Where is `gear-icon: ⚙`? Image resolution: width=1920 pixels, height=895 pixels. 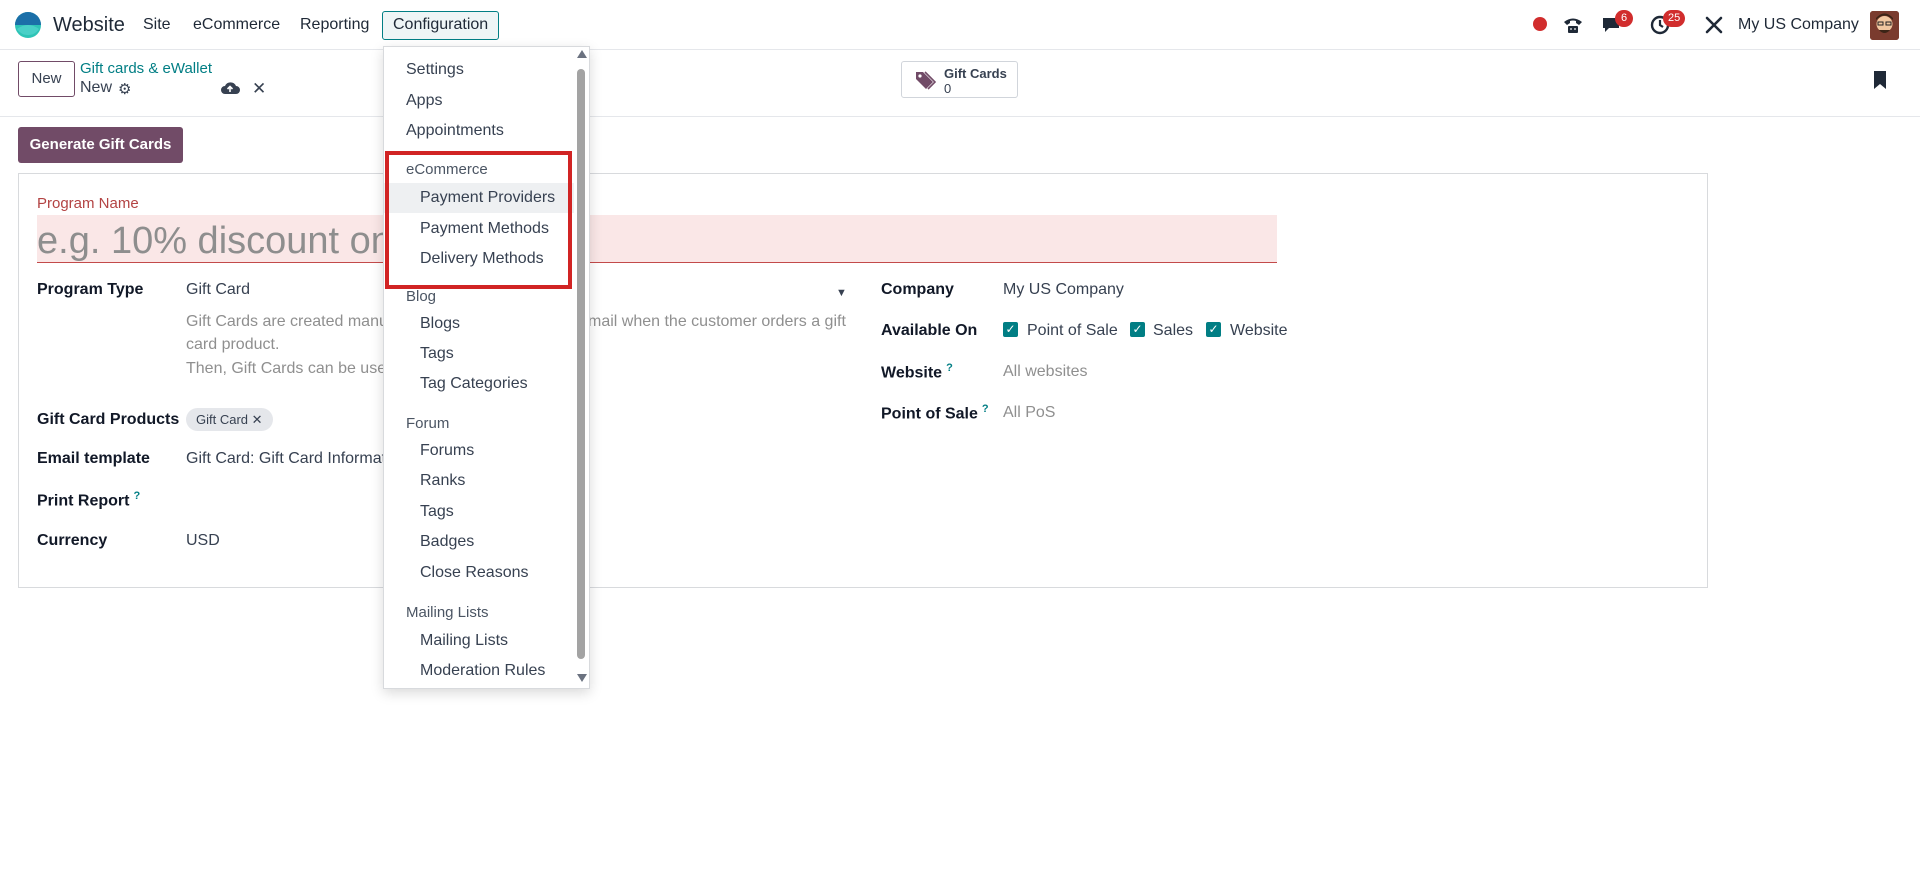
gear-icon: ⚙ is located at coordinates (124, 89).